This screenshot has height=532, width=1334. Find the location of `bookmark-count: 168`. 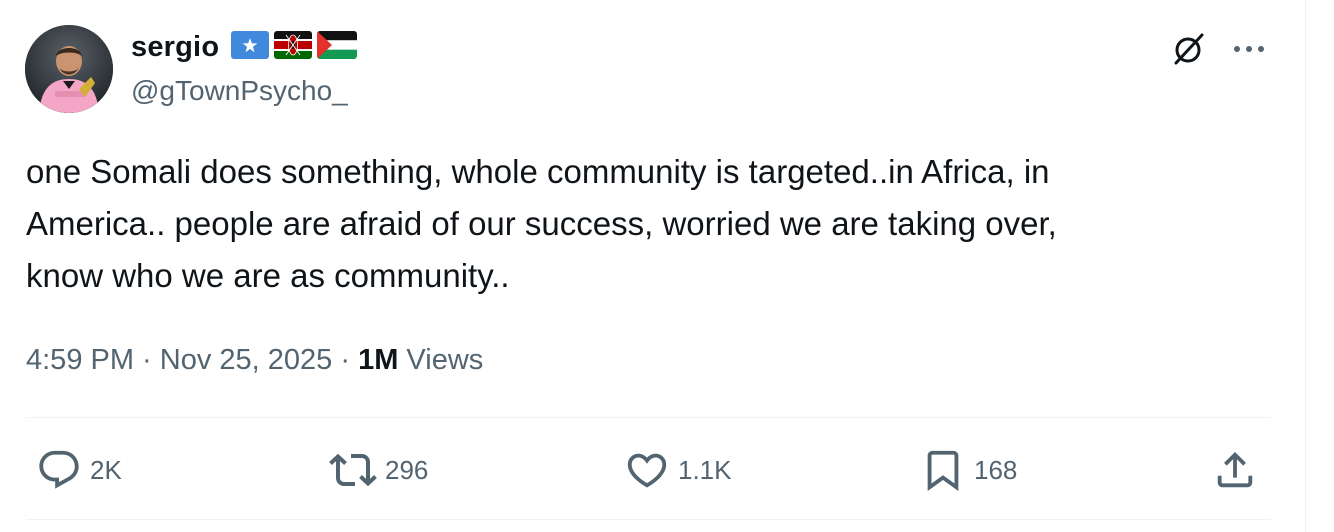

bookmark-count: 168 is located at coordinates (996, 469).